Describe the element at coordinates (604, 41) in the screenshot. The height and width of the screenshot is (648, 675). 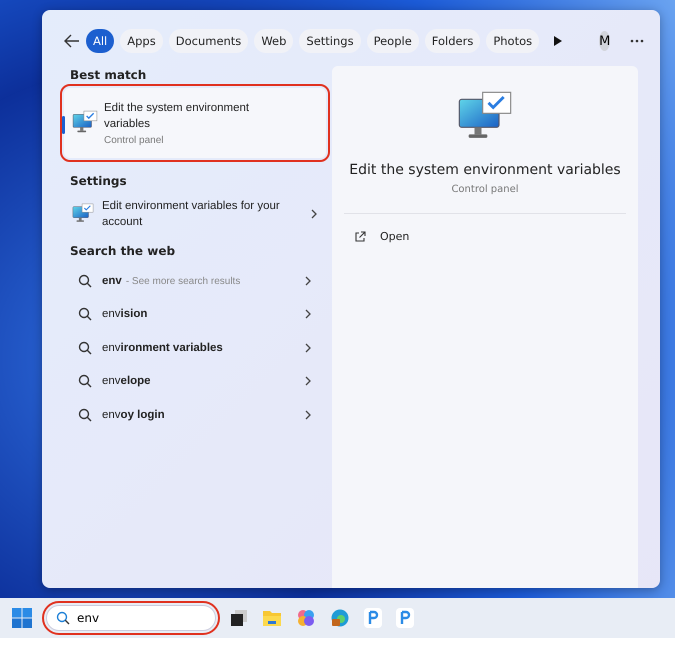
I see `account-avatar: M` at that location.